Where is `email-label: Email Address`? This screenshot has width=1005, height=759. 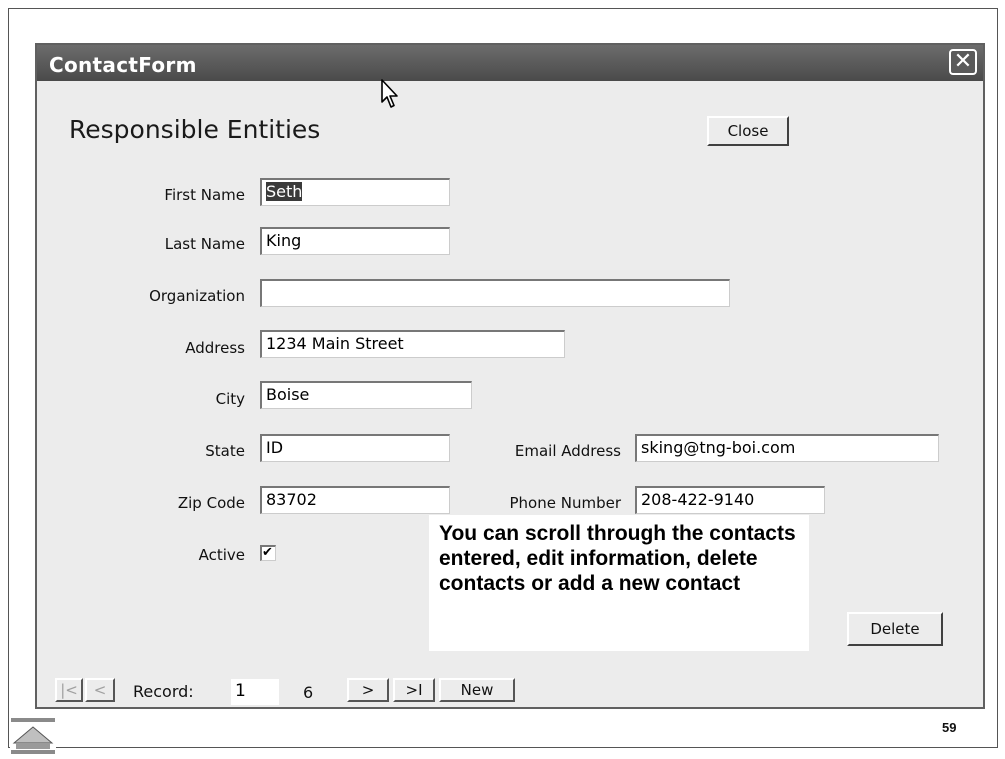
email-label: Email Address is located at coordinates (567, 451).